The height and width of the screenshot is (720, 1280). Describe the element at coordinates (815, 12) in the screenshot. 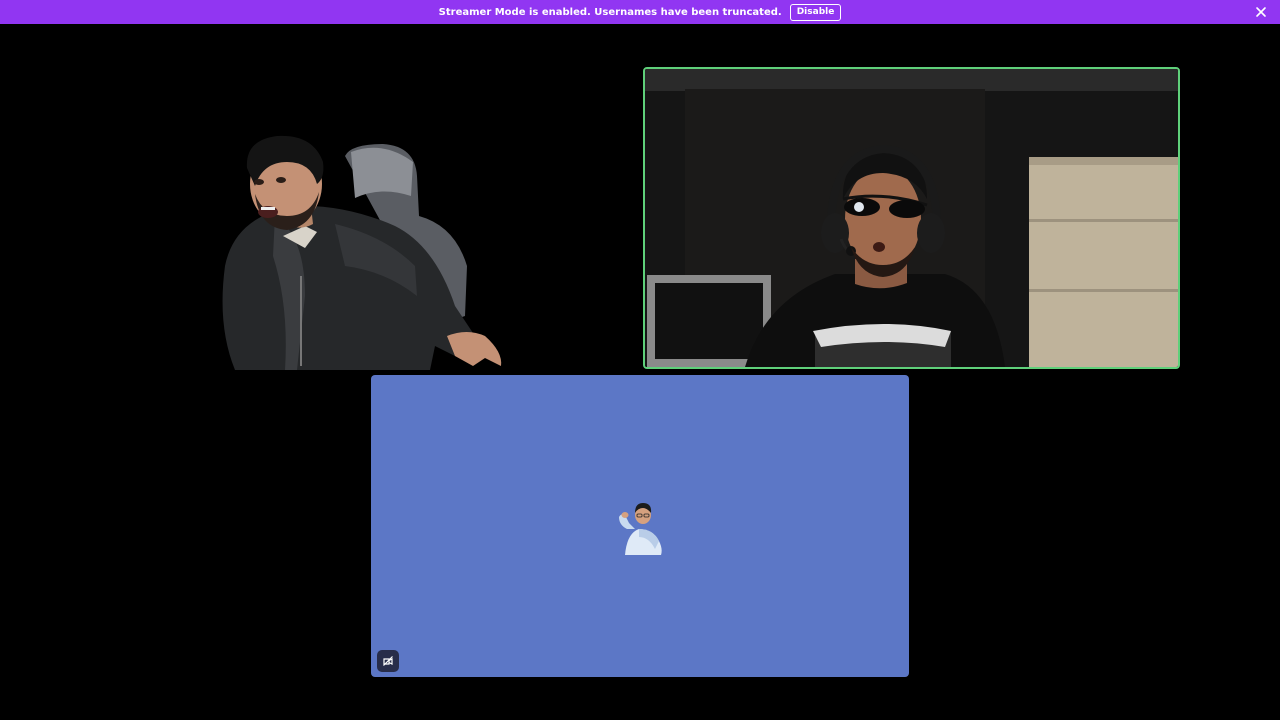

I see `disable-streamer-mode-button: Disable` at that location.